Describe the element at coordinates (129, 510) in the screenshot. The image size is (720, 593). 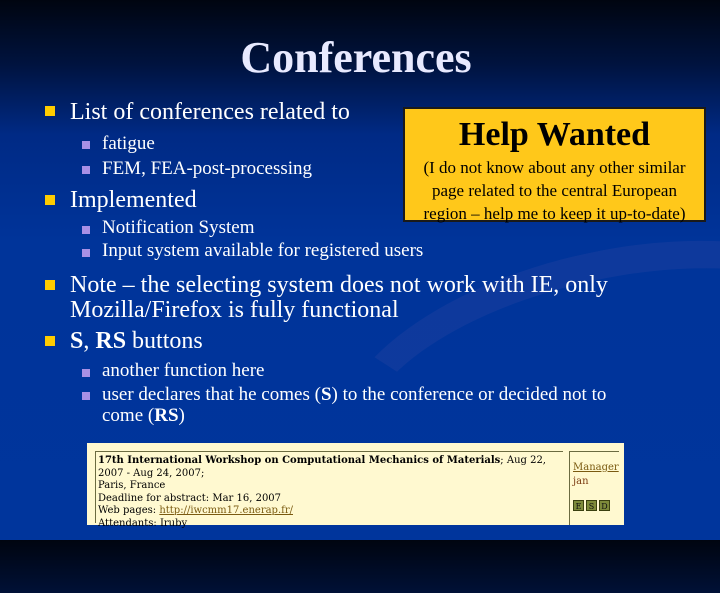
I see `webpage-label: Web pages:` at that location.